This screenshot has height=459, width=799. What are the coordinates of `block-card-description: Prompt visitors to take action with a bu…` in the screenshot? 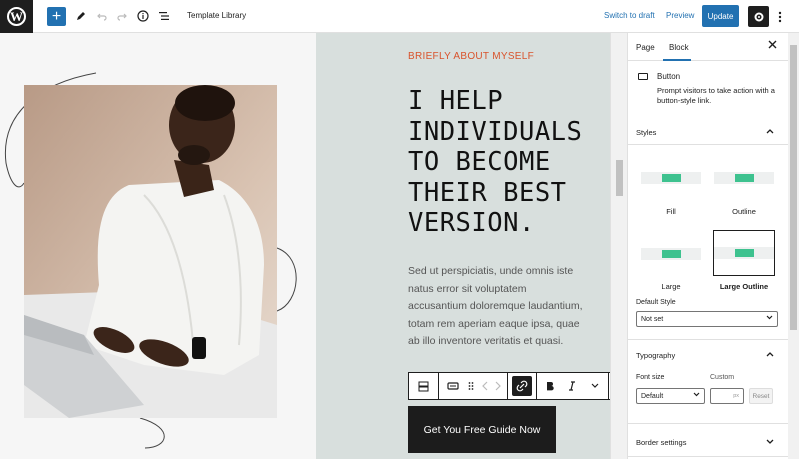 It's located at (716, 95).